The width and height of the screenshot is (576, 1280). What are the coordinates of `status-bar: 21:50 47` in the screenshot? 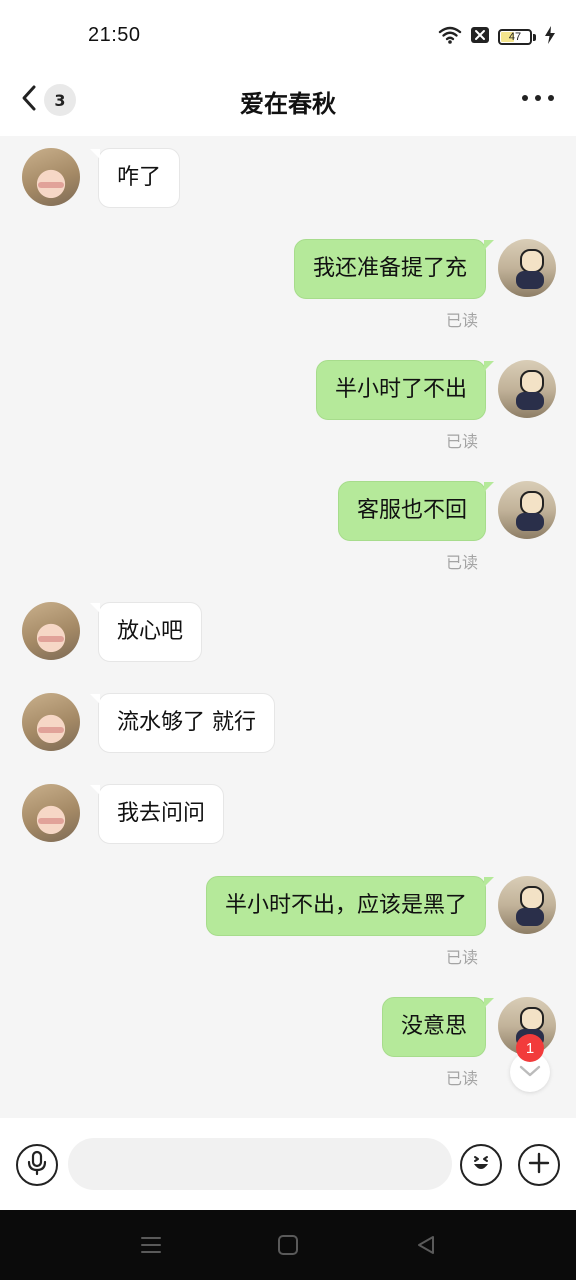 It's located at (288, 33).